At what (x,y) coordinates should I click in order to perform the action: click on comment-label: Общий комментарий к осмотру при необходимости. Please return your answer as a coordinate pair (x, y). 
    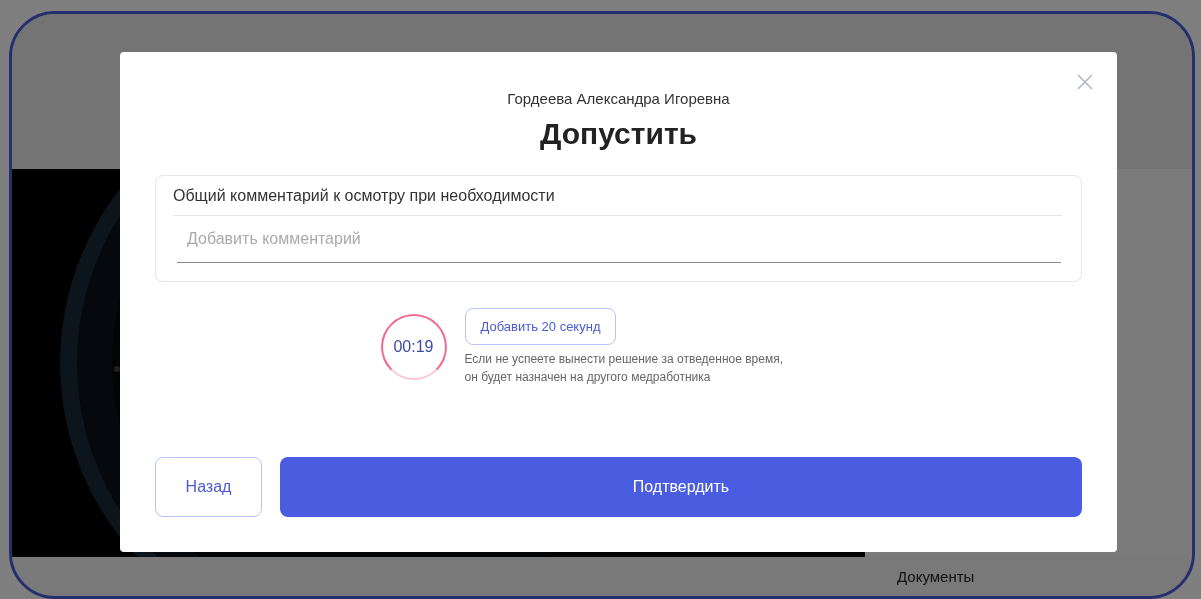
    Looking at the image, I should click on (617, 201).